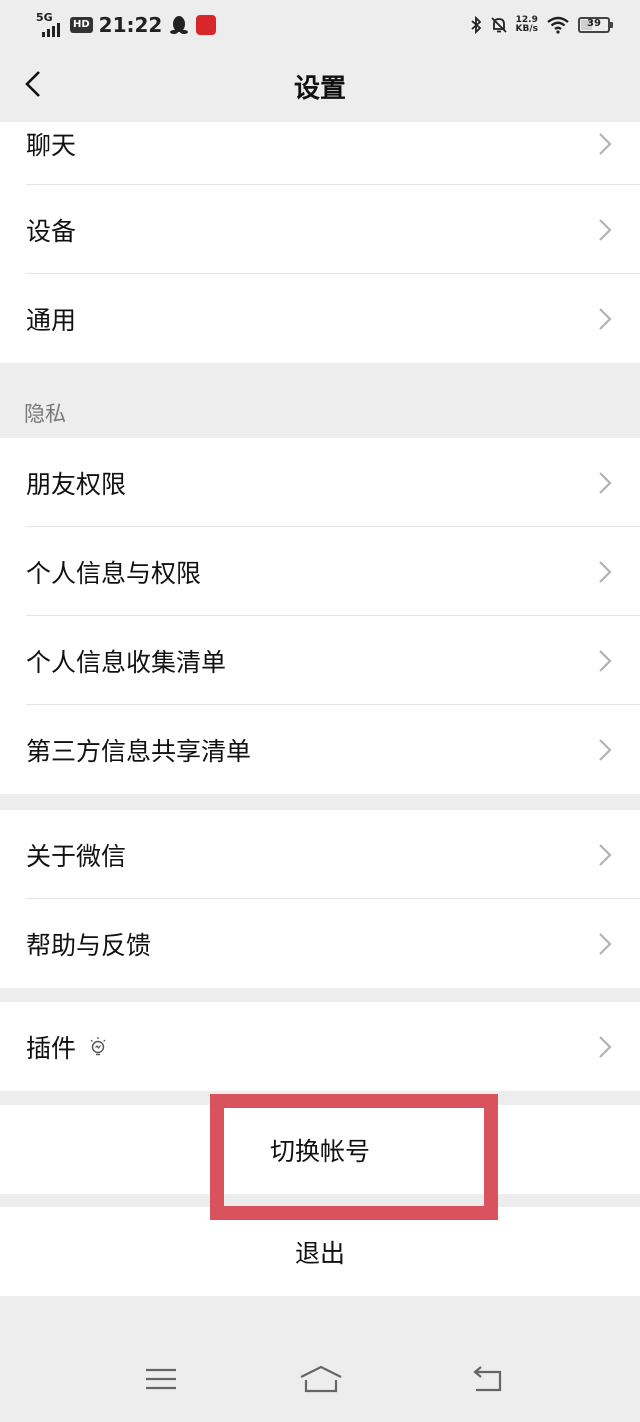 The image size is (640, 1422). I want to click on settings-item-personal-info-permissions: 个人信息与权限, so click(320, 571).